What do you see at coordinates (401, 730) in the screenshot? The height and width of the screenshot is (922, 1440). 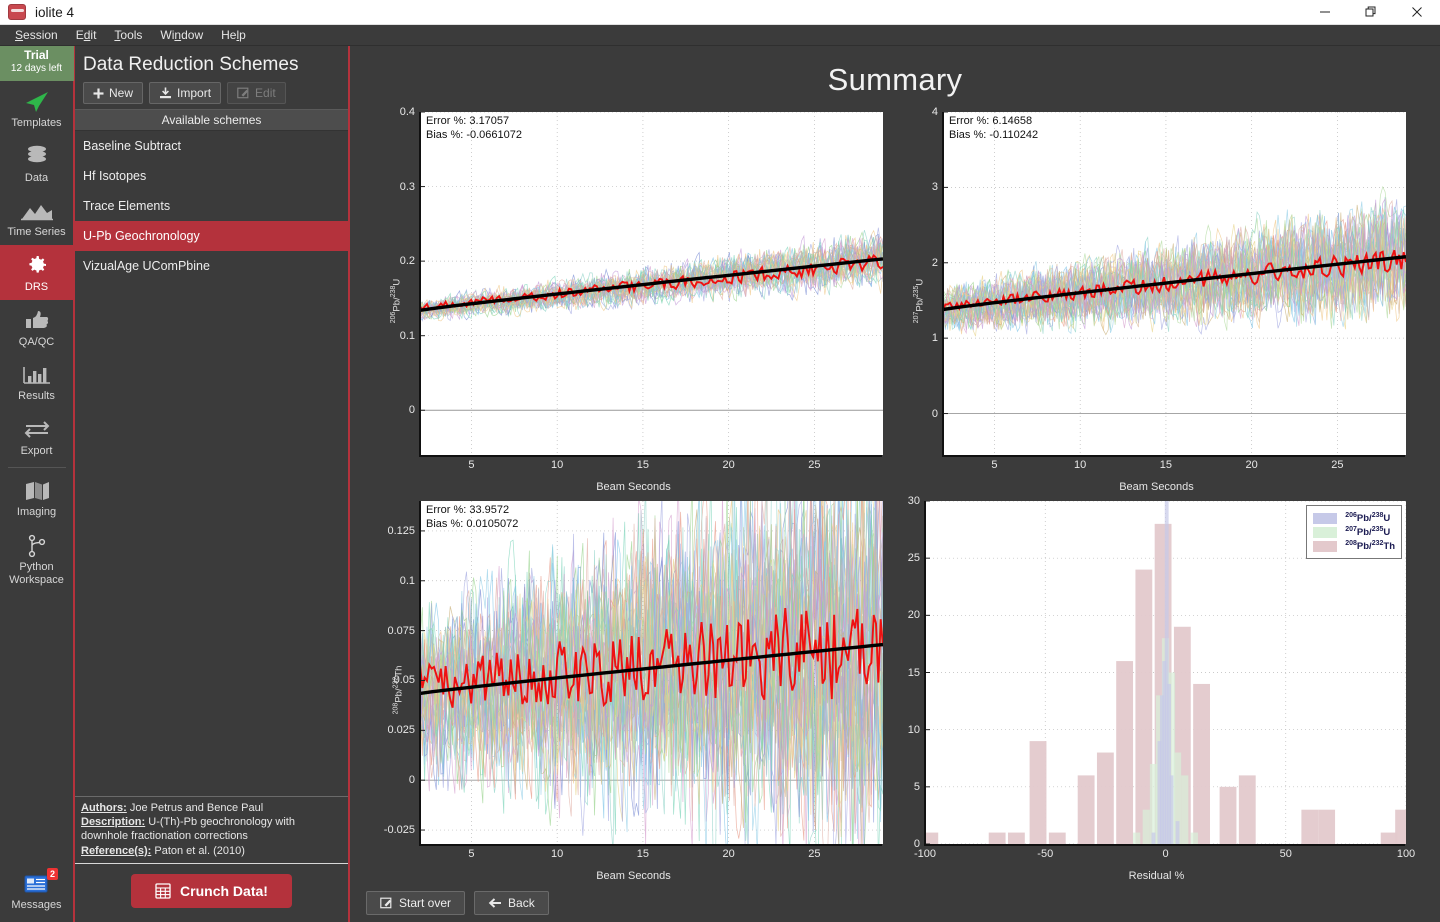 I see `y-axis-tick-label: 0.025` at bounding box center [401, 730].